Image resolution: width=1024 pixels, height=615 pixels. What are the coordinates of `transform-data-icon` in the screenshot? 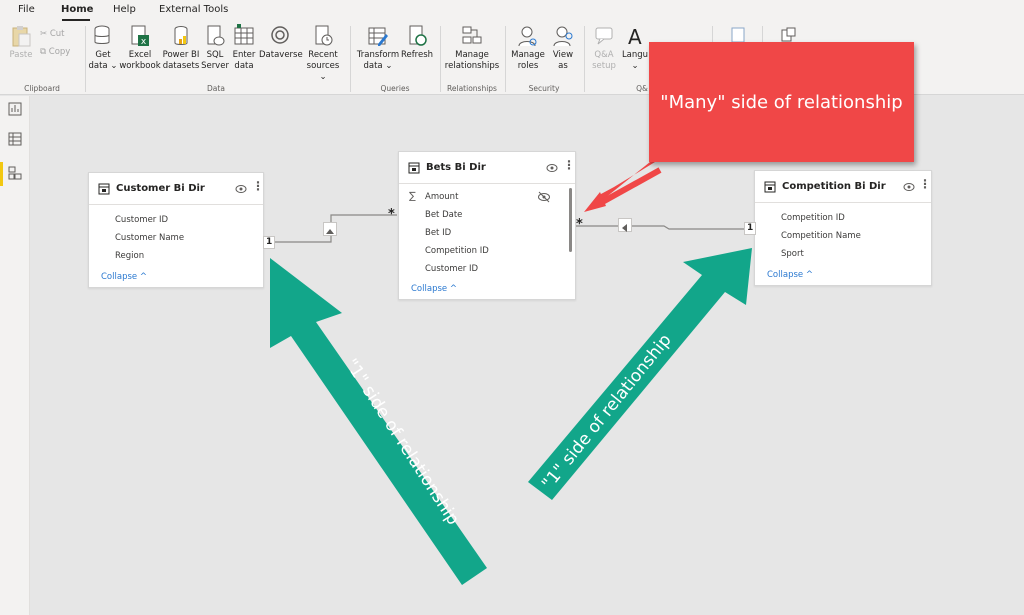 It's located at (378, 36).